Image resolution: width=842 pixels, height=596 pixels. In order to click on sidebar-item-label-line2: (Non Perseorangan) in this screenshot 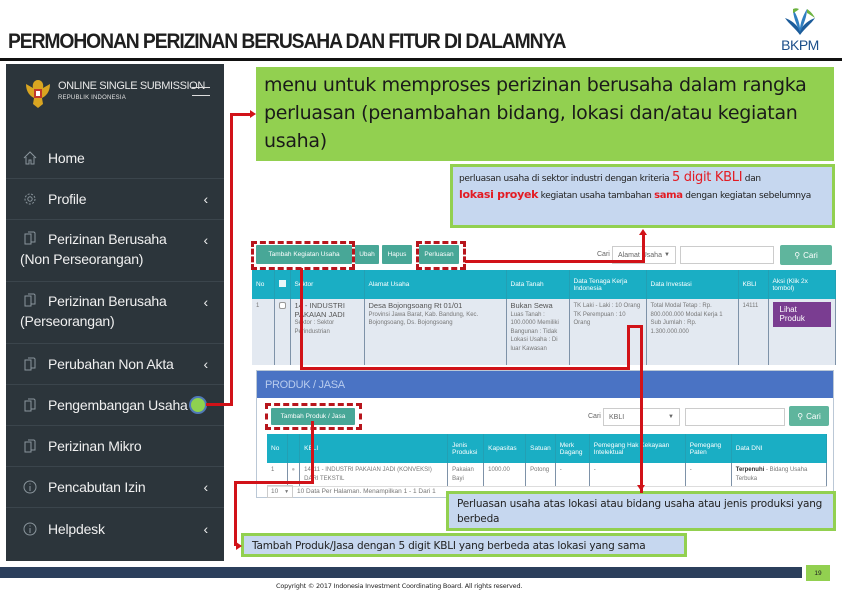, I will do `click(82, 259)`.